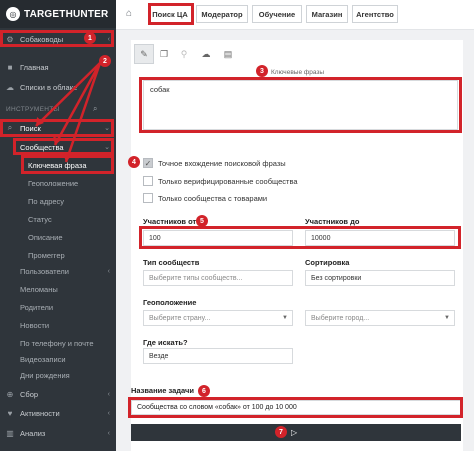 This screenshot has height=451, width=474. What do you see at coordinates (105, 61) in the screenshot?
I see `annotation-badge-2: 2` at bounding box center [105, 61].